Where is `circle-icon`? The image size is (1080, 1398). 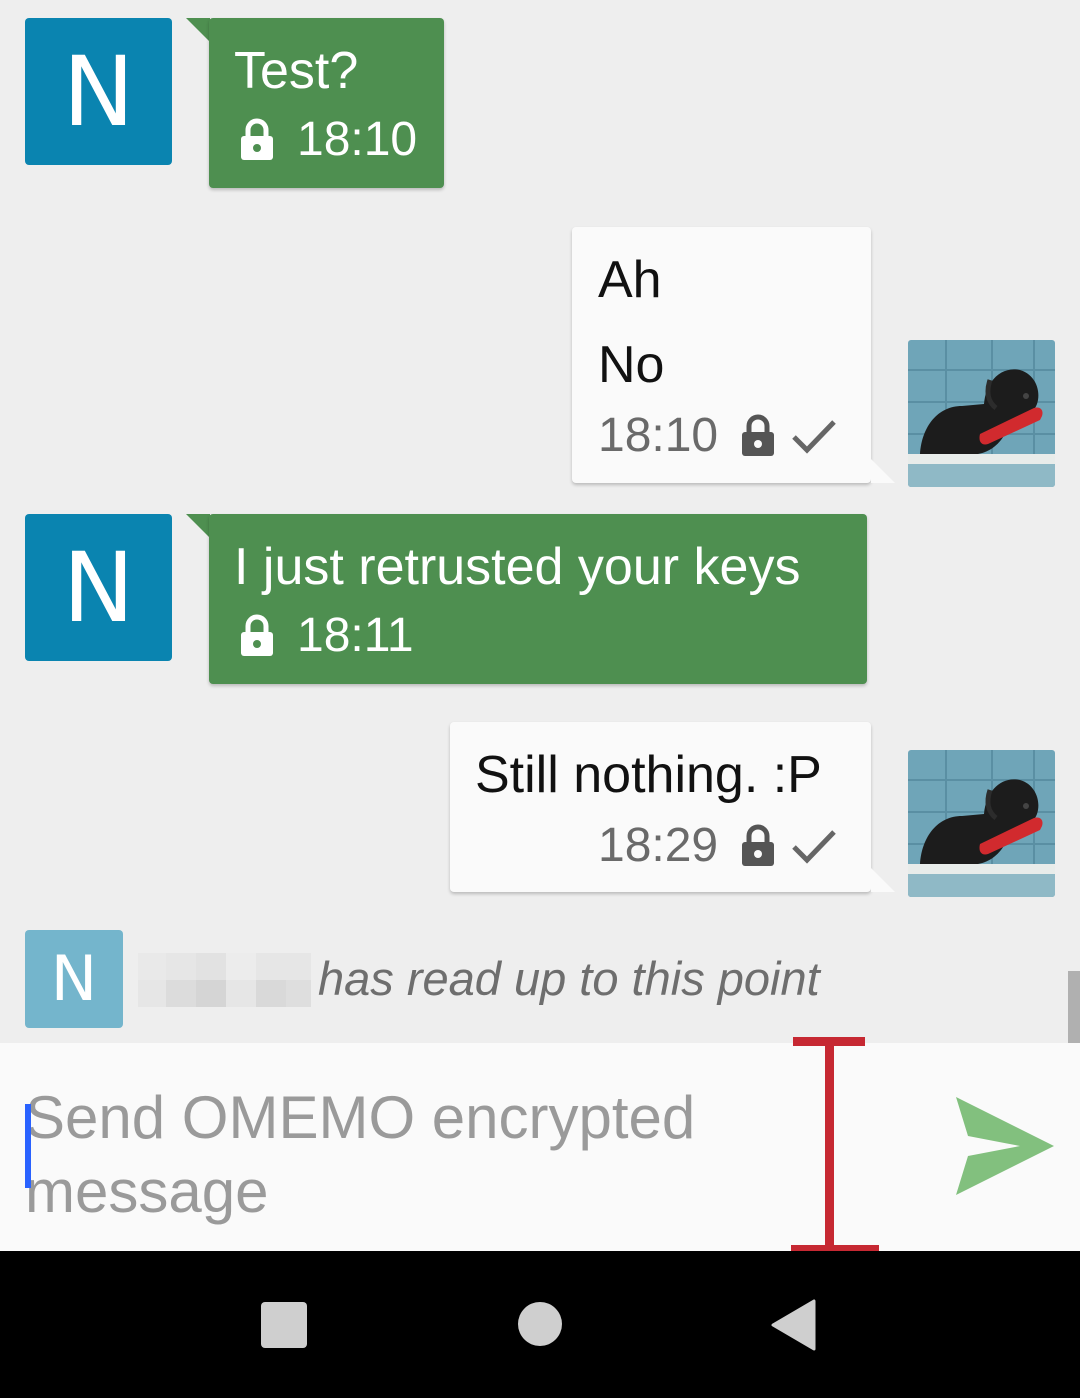
circle-icon is located at coordinates (540, 1324).